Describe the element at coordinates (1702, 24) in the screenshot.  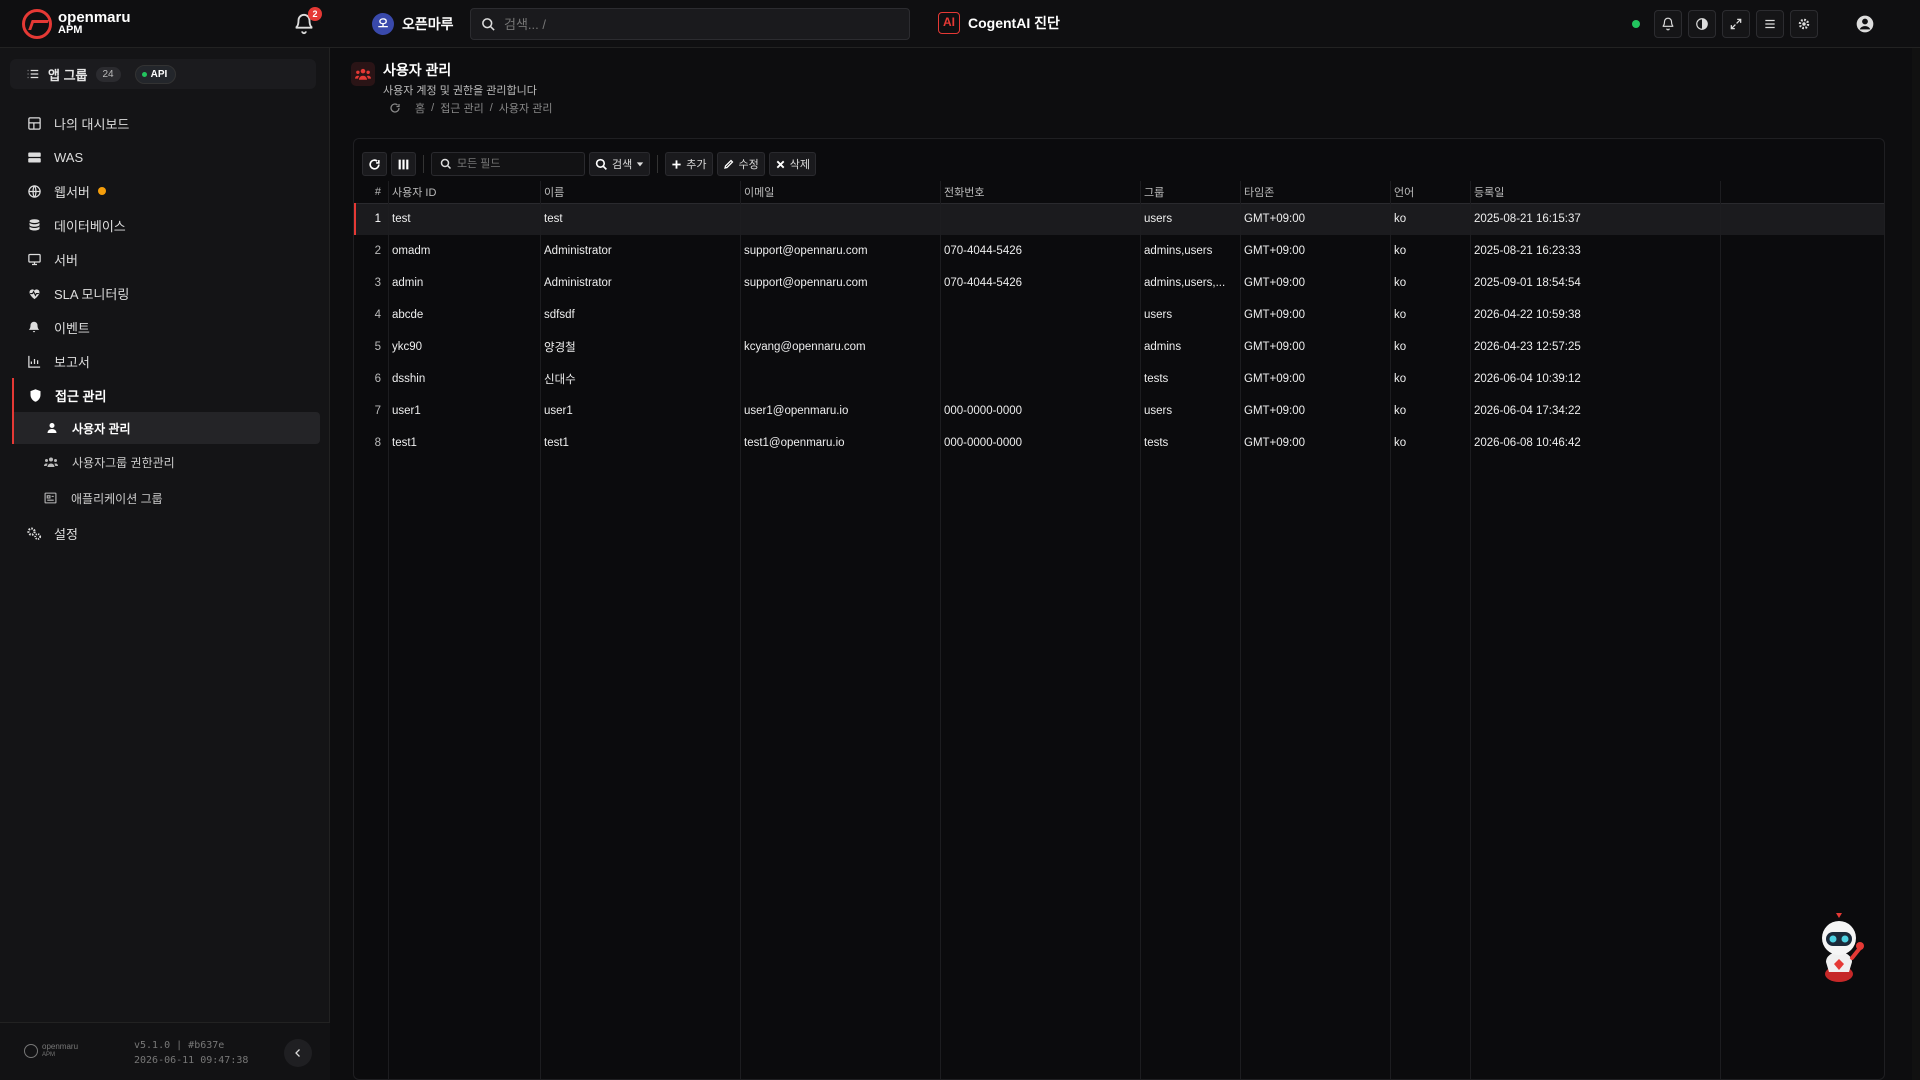
I see `theme-toggle-button` at that location.